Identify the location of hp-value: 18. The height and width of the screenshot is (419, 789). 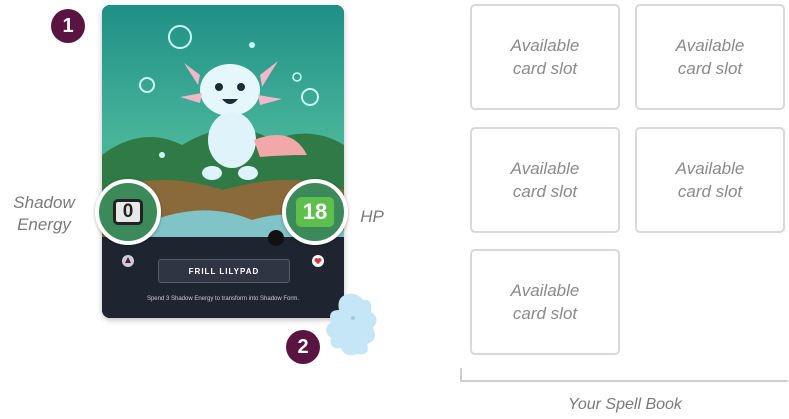
(315, 212).